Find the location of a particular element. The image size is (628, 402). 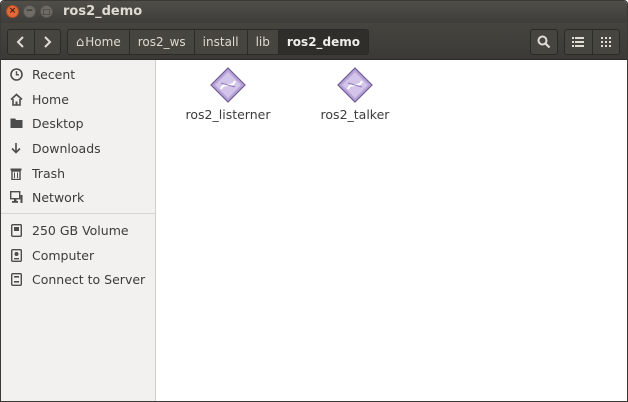

chevron-left-icon is located at coordinates (20, 42).